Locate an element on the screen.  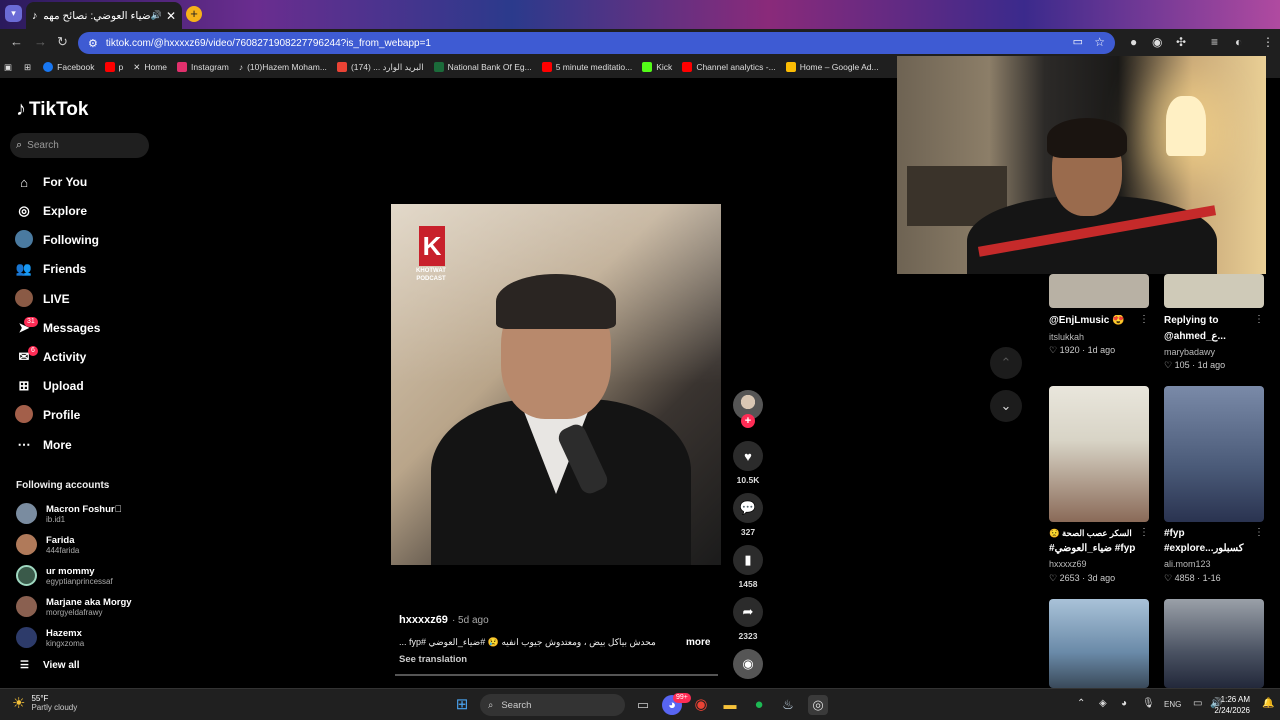
nav-activity: ✉ Activity is located at coordinates (50, 357).